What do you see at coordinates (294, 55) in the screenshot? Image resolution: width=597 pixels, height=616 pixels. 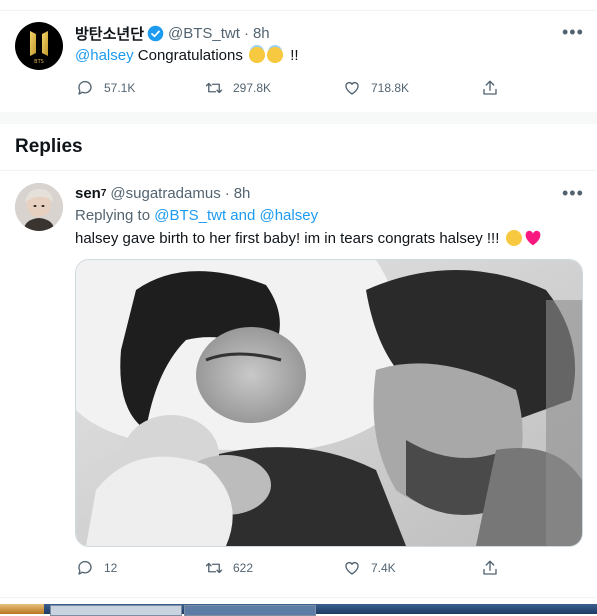 I see `tweet-tail: !!` at bounding box center [294, 55].